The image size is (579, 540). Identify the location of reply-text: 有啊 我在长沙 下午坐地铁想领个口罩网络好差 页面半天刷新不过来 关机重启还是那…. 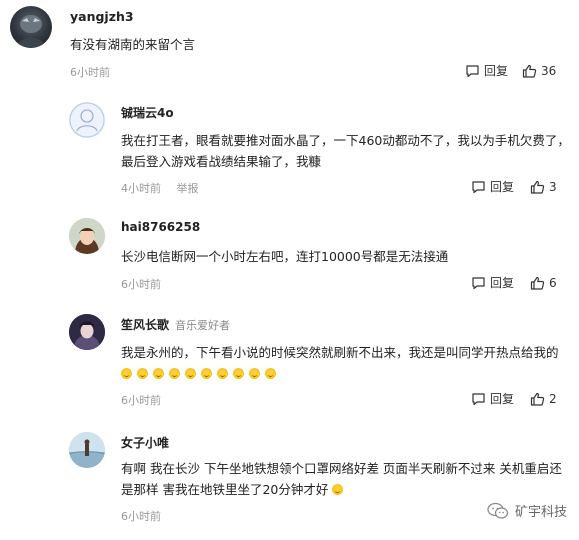
(347, 479).